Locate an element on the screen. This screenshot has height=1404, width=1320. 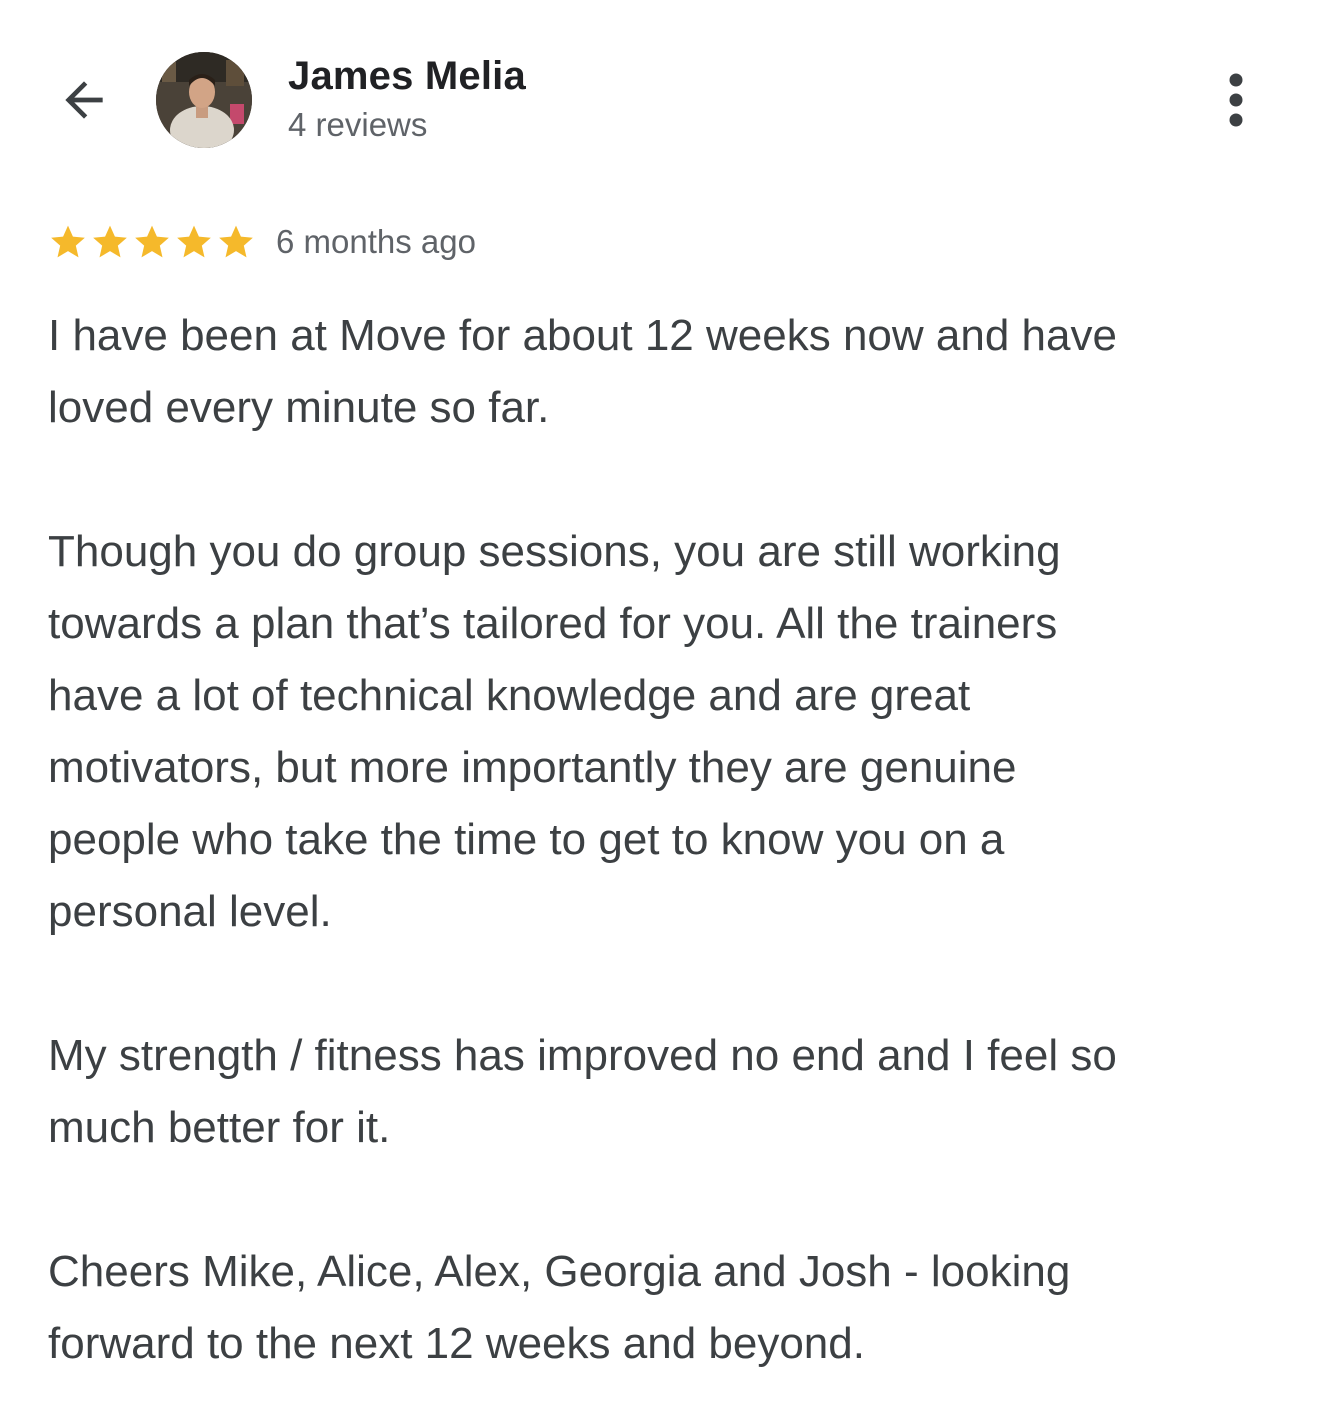
more-options-button is located at coordinates (1236, 100).